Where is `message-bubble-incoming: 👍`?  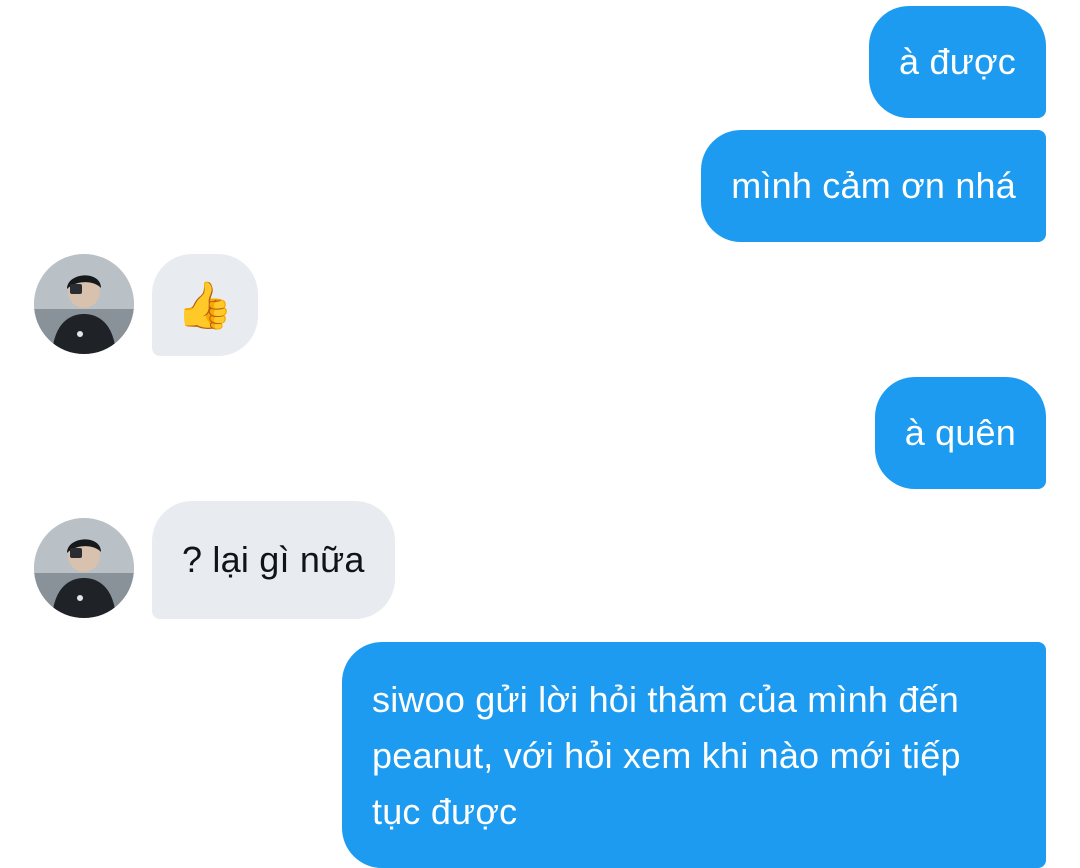
message-bubble-incoming: 👍 is located at coordinates (205, 305).